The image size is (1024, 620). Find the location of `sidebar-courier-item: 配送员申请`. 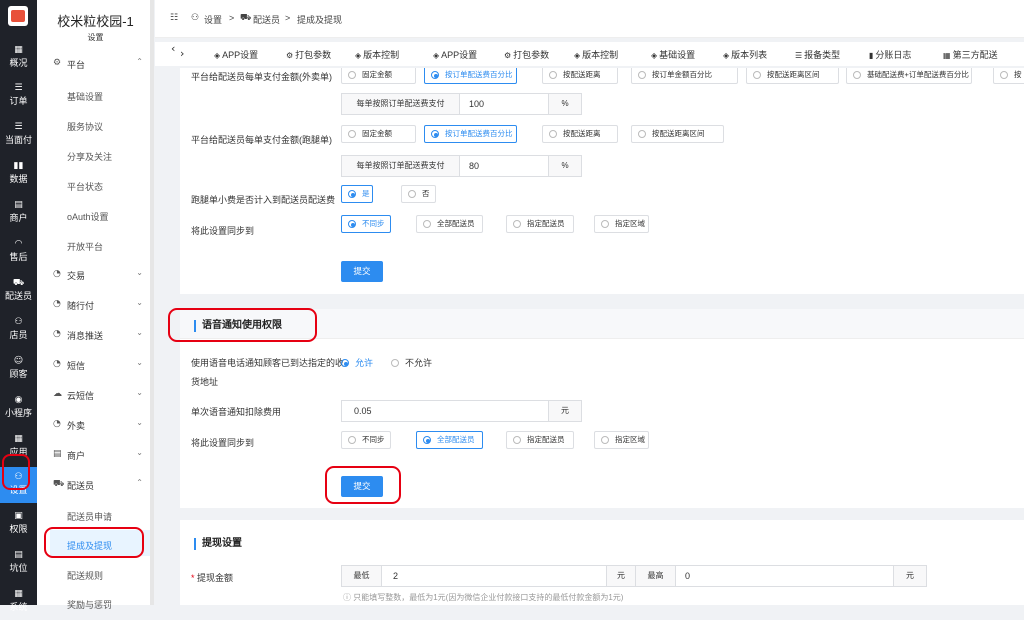

sidebar-courier-item: 配送员申请 is located at coordinates (89, 516).